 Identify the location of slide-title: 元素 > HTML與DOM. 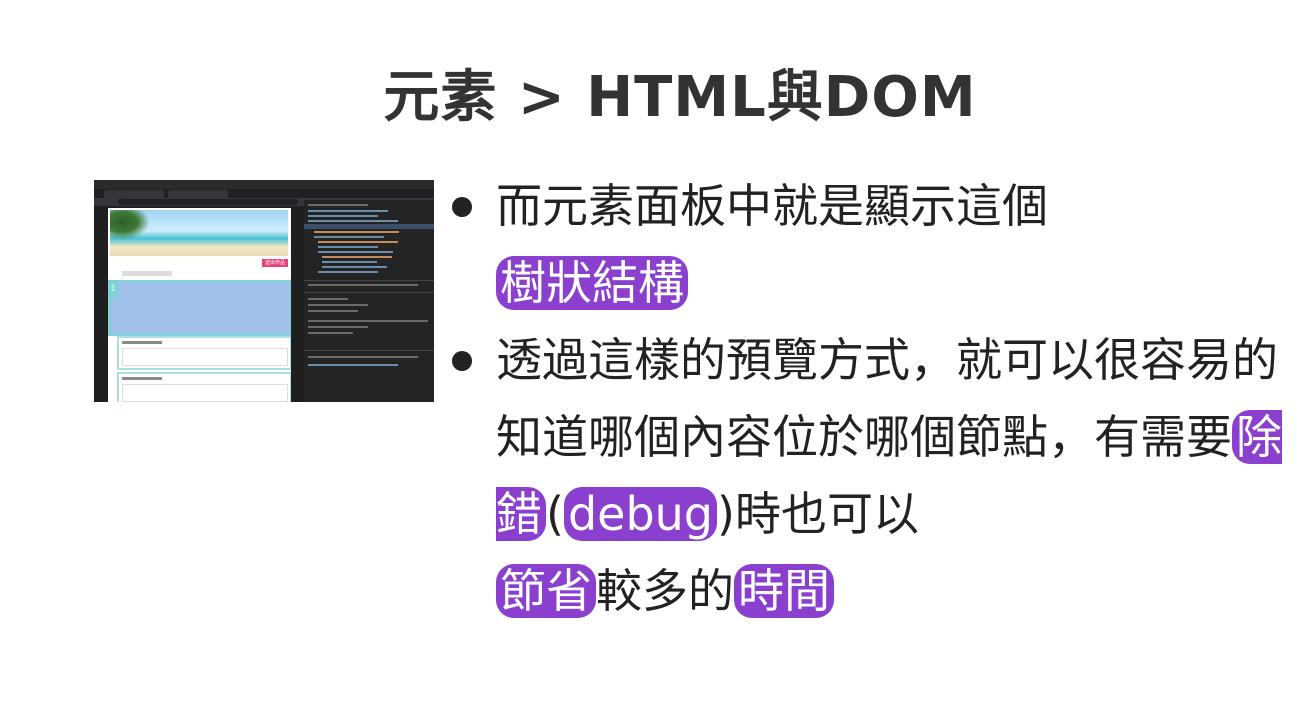
(680, 97).